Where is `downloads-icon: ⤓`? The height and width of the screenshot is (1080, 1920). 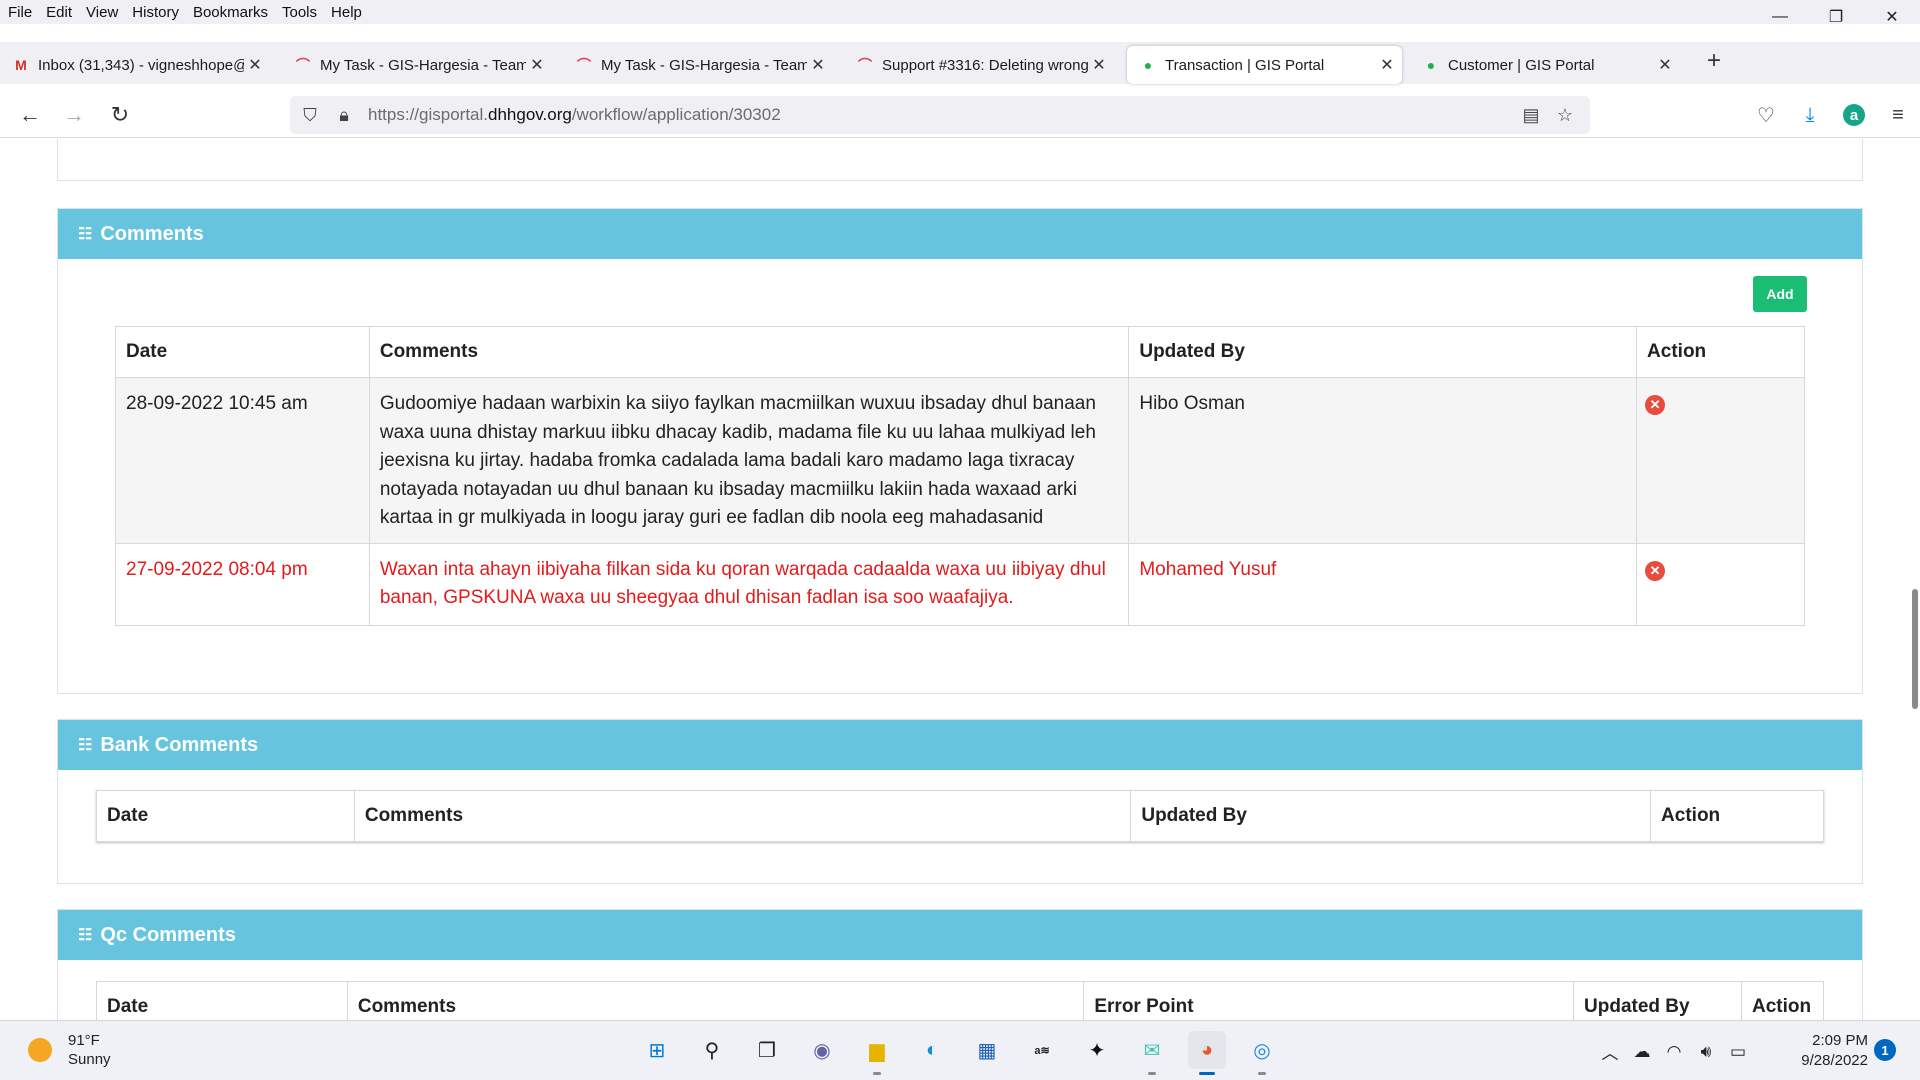
downloads-icon: ⤓ is located at coordinates (1810, 115).